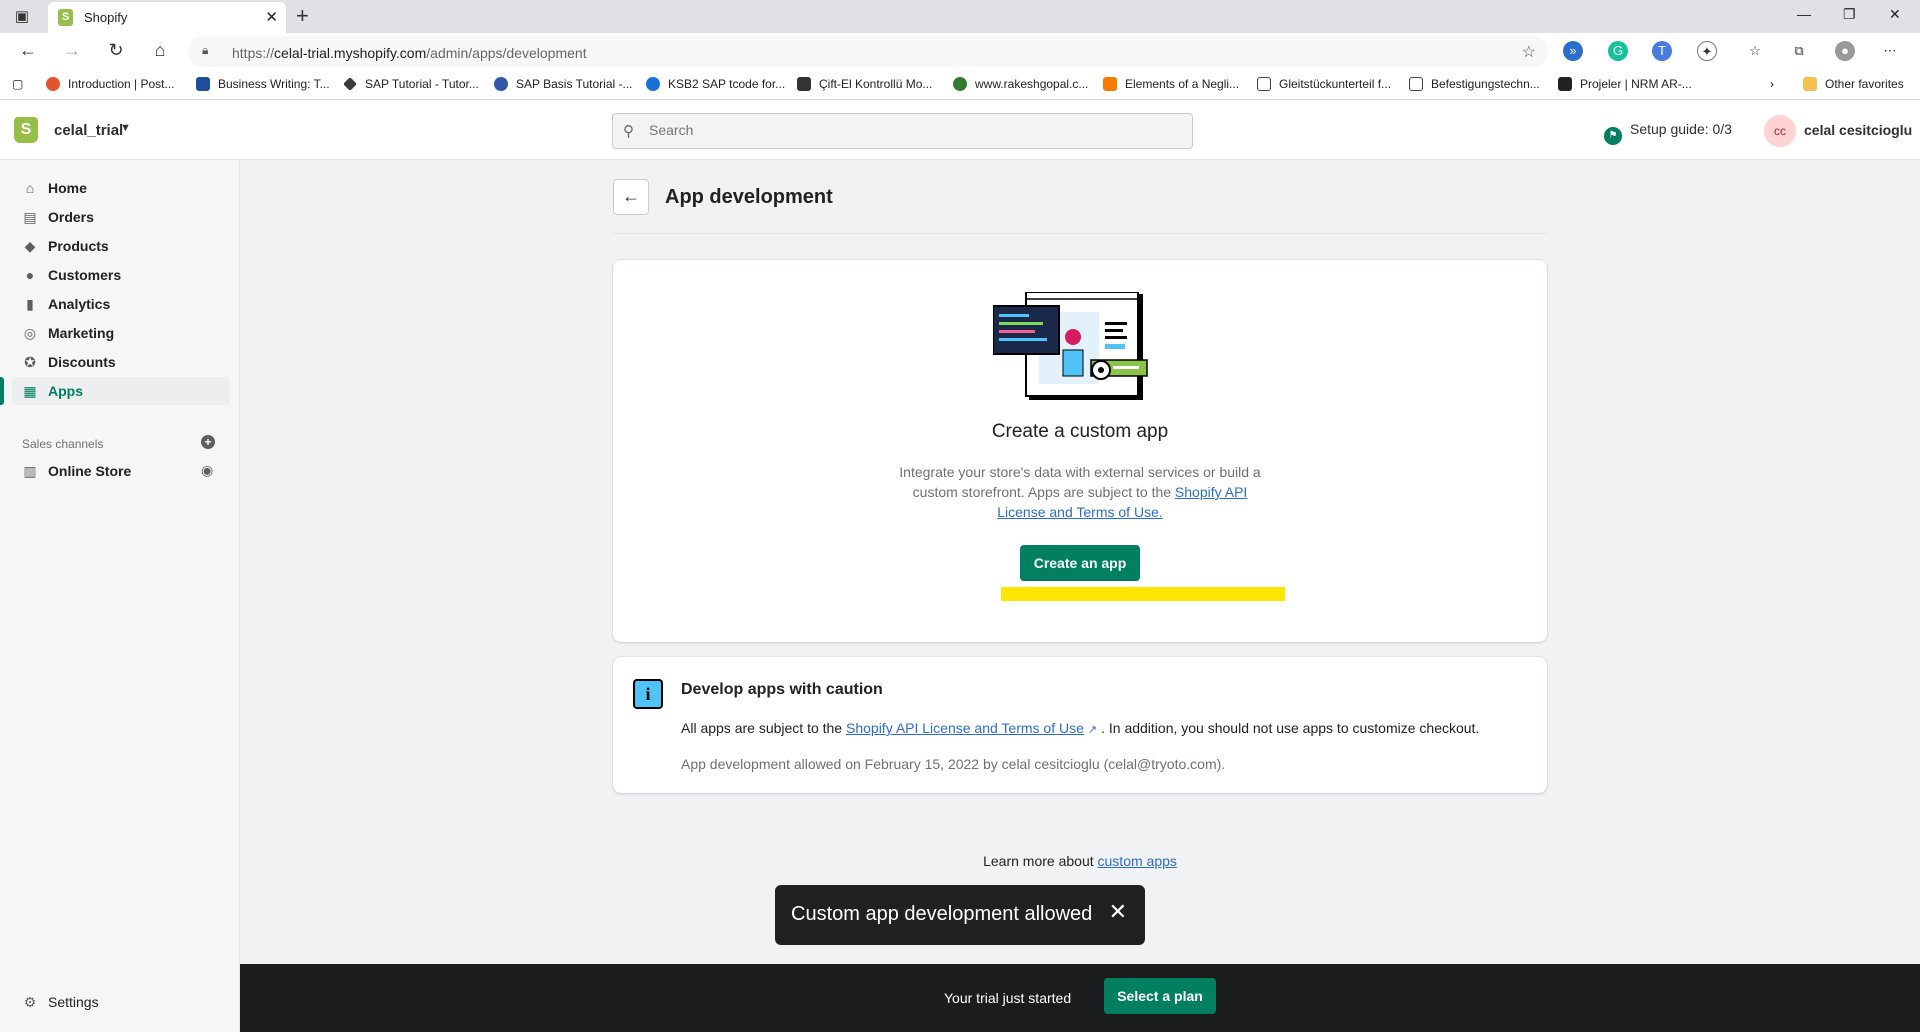 This screenshot has width=1920, height=1032. Describe the element at coordinates (1799, 51) in the screenshot. I see `collections-icon: ⧉` at that location.